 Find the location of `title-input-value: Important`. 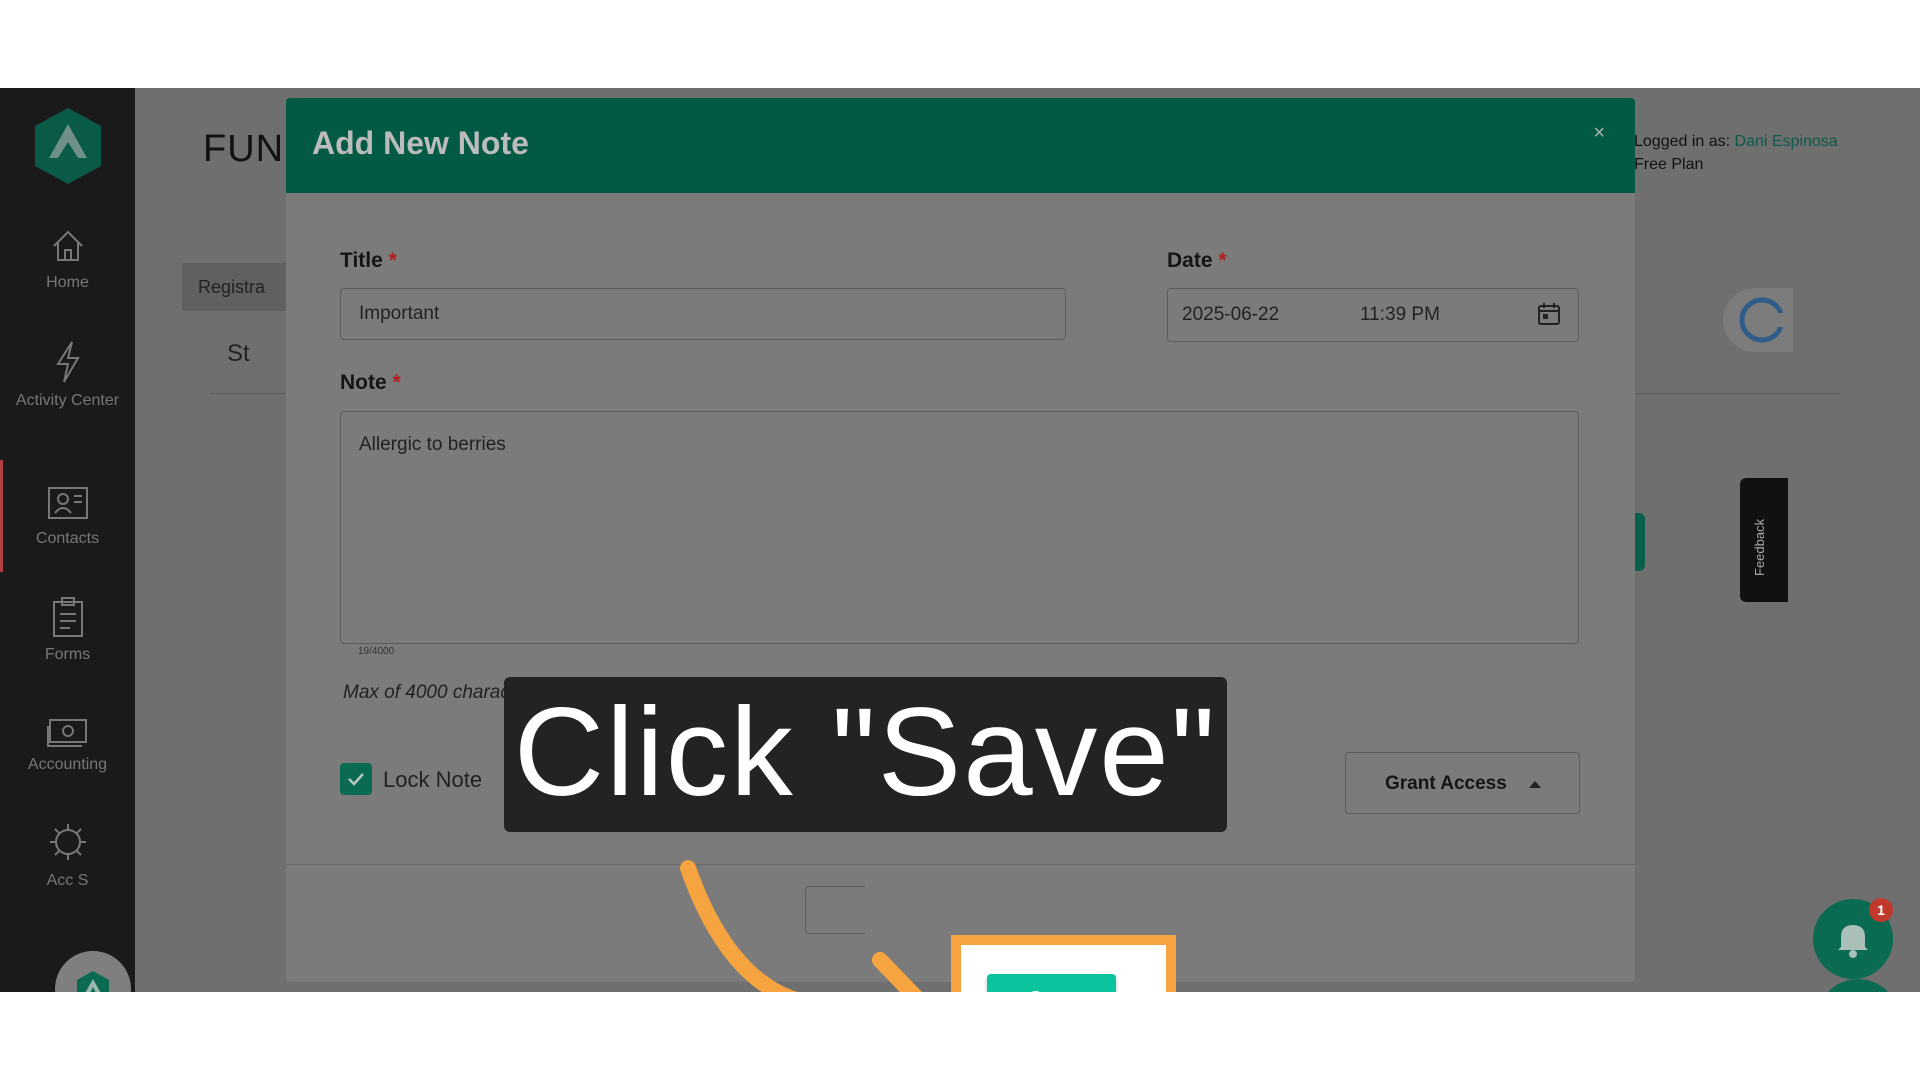

title-input-value: Important is located at coordinates (399, 313).